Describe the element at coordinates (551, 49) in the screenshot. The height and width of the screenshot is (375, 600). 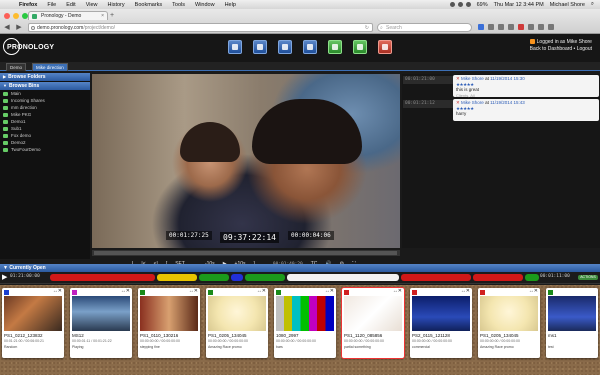
I see `back-to-dashboard-link: Back to Dashboard` at that location.